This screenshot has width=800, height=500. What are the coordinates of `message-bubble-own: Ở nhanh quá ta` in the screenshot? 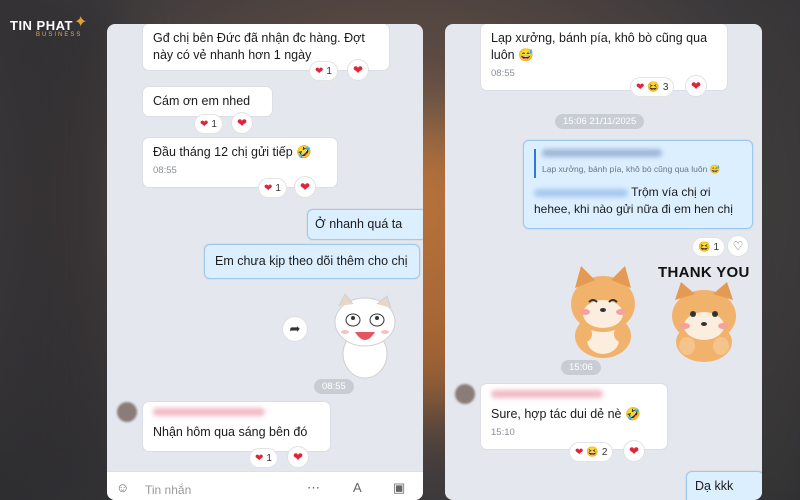 It's located at (365, 224).